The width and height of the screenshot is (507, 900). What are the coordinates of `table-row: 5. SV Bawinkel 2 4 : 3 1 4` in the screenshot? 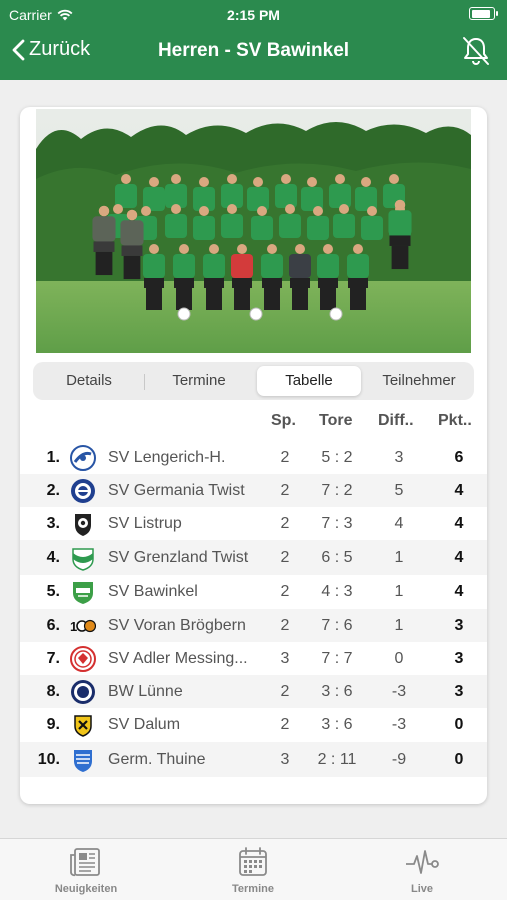 It's located at (253, 592).